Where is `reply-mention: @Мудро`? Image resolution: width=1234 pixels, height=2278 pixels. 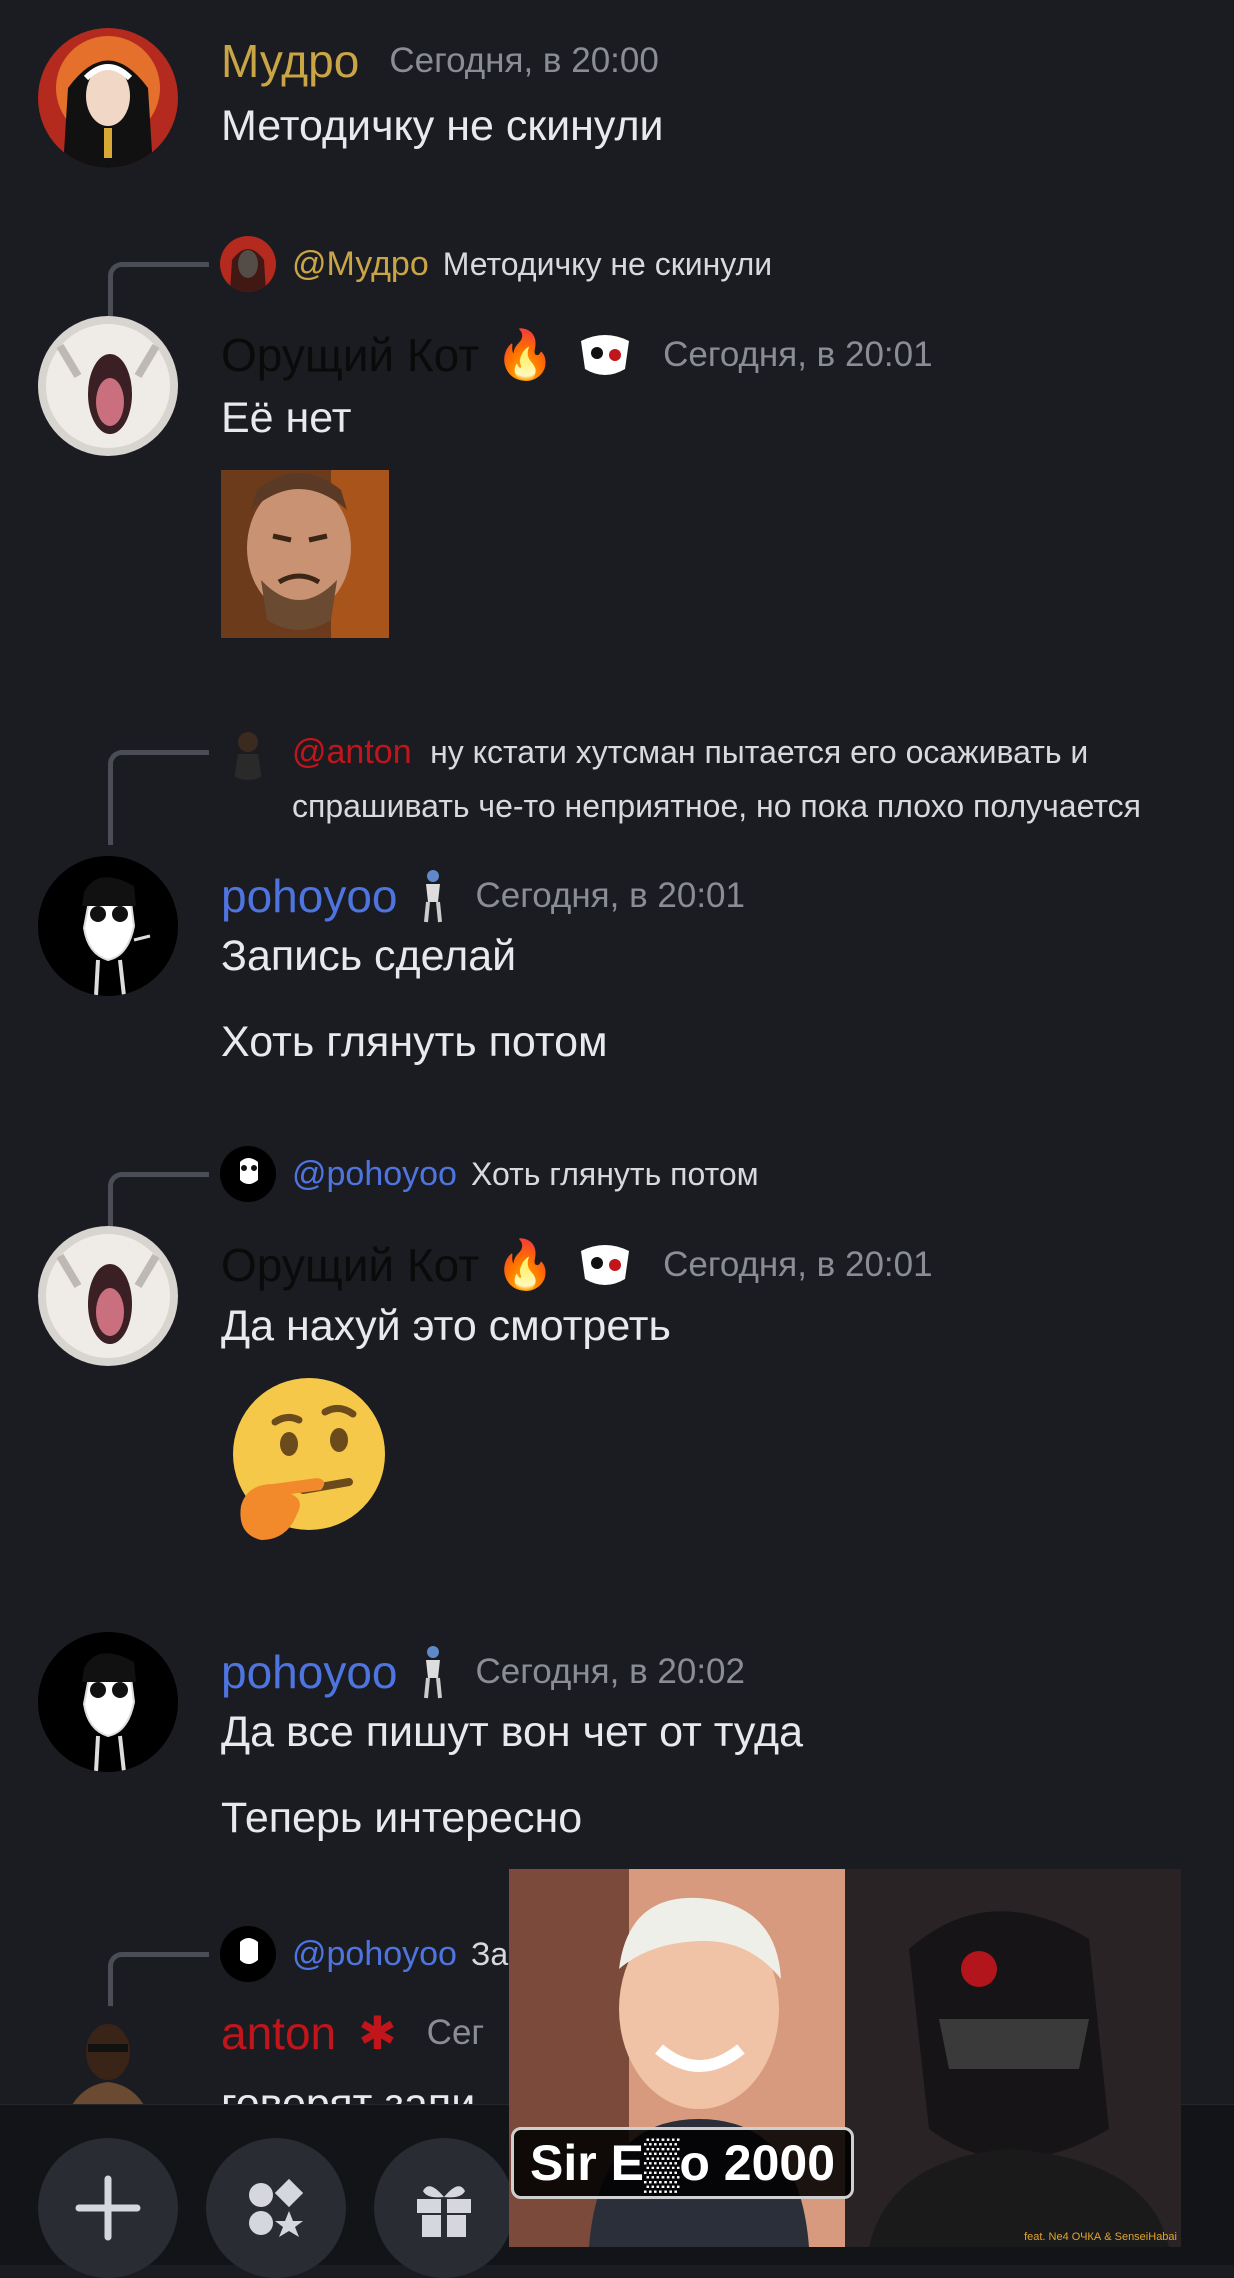
reply-mention: @Мудро is located at coordinates (360, 264).